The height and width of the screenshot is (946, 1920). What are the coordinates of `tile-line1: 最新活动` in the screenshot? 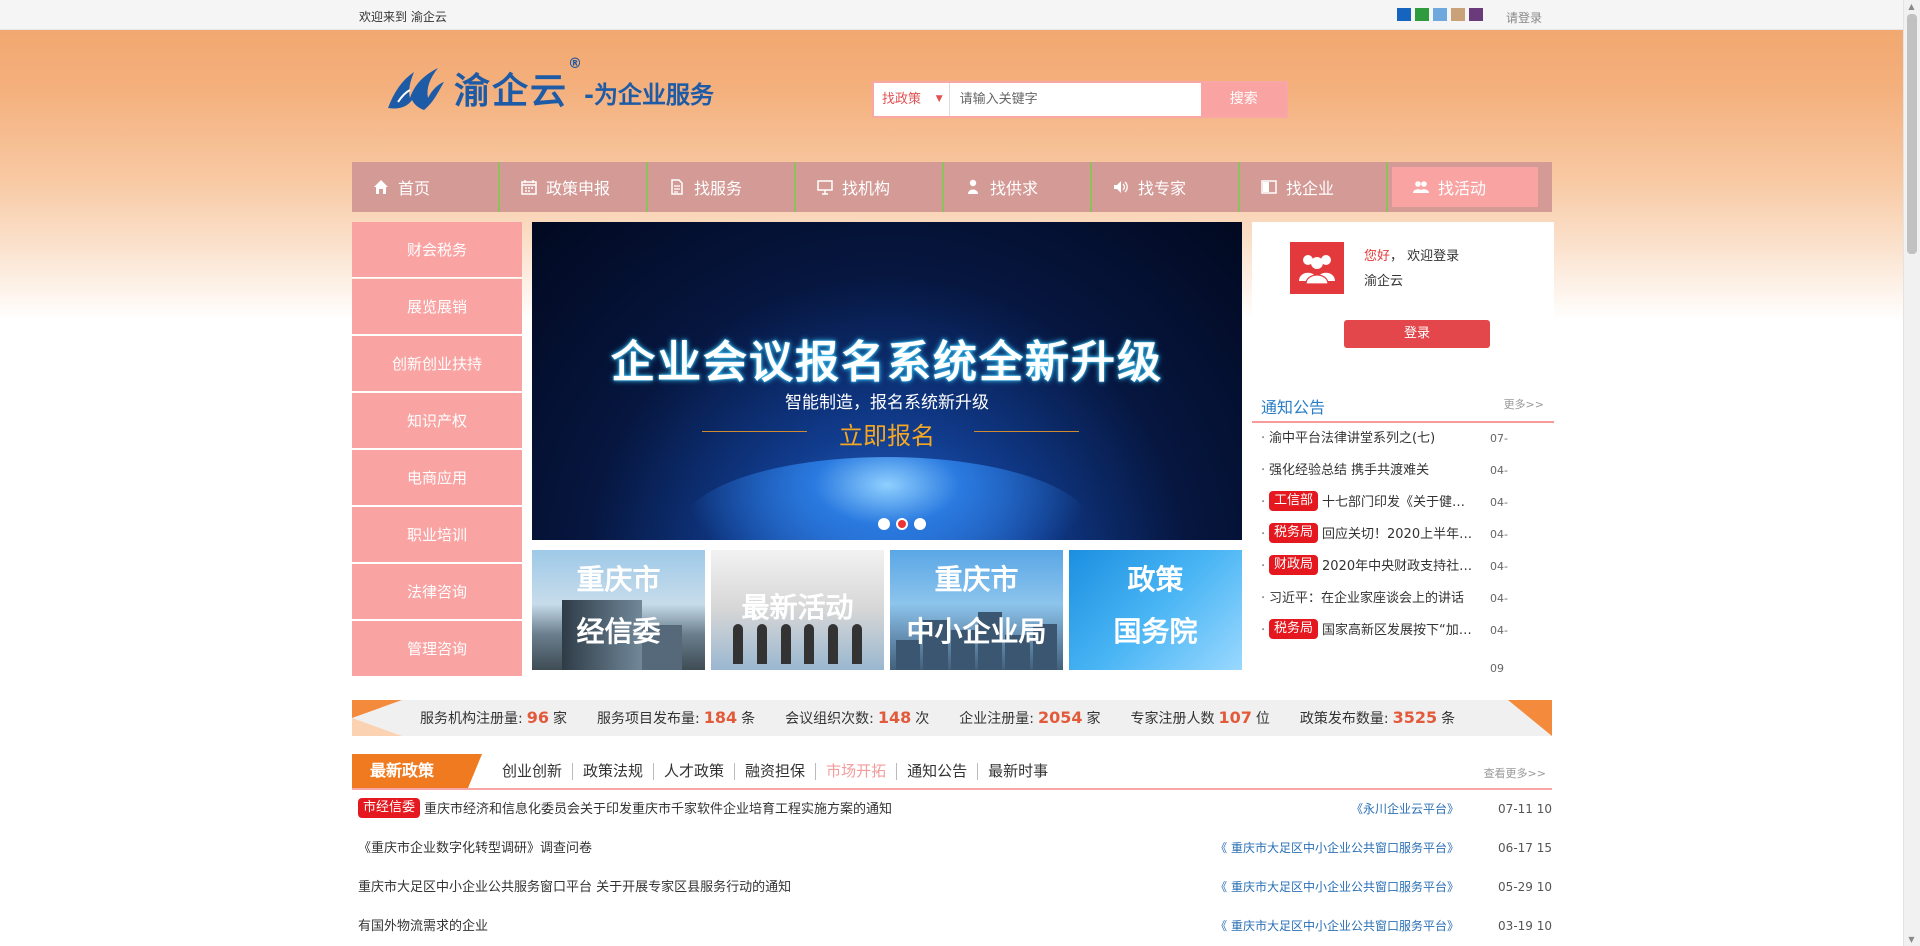 It's located at (797, 607).